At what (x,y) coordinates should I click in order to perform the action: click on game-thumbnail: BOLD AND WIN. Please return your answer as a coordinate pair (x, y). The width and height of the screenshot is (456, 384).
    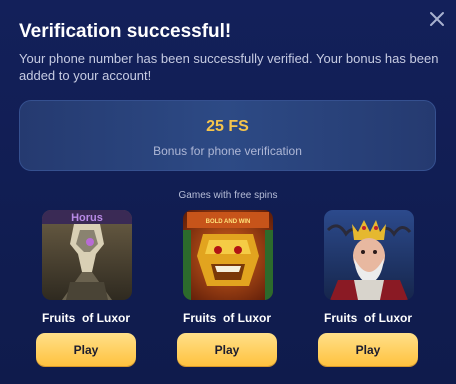
    Looking at the image, I should click on (228, 255).